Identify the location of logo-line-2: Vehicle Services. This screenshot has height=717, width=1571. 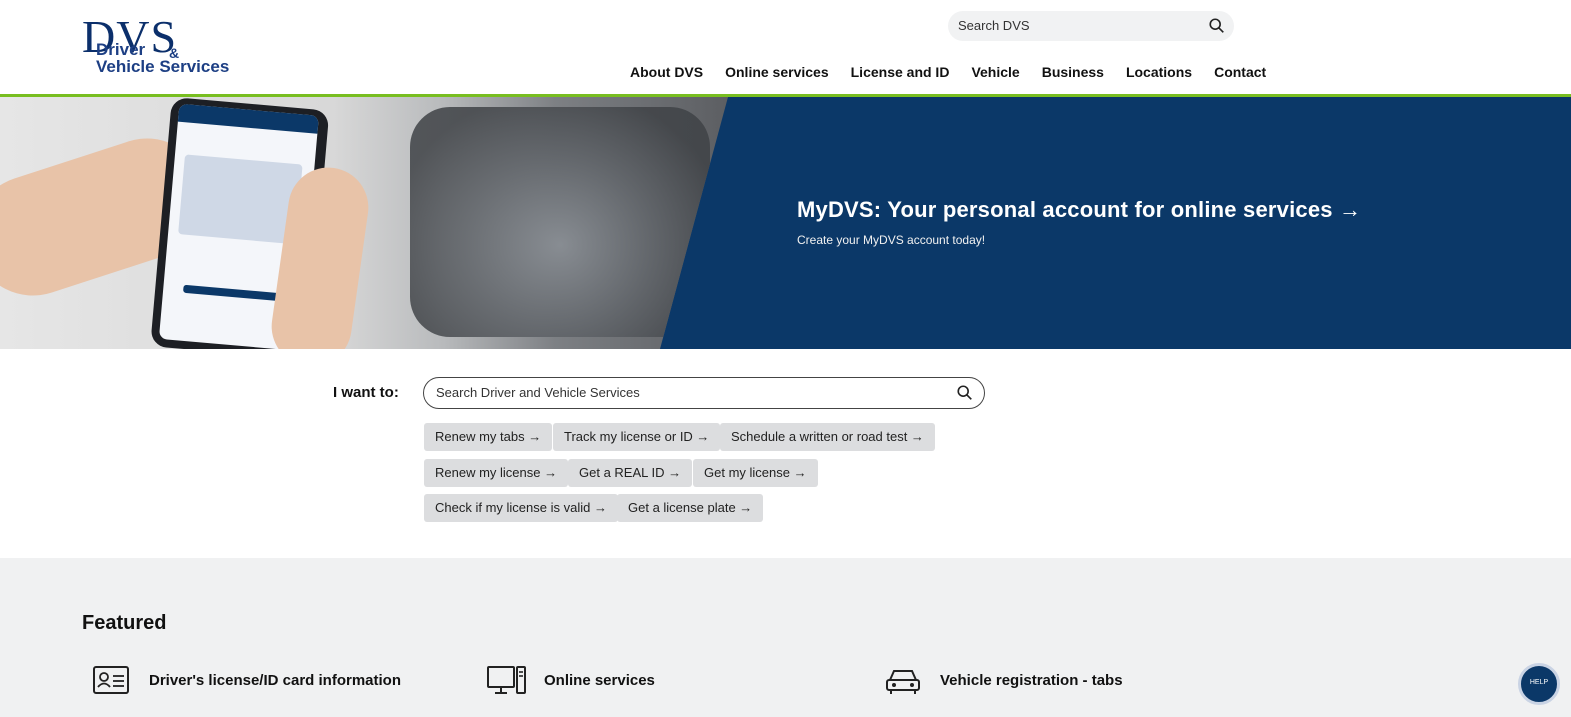
(163, 66).